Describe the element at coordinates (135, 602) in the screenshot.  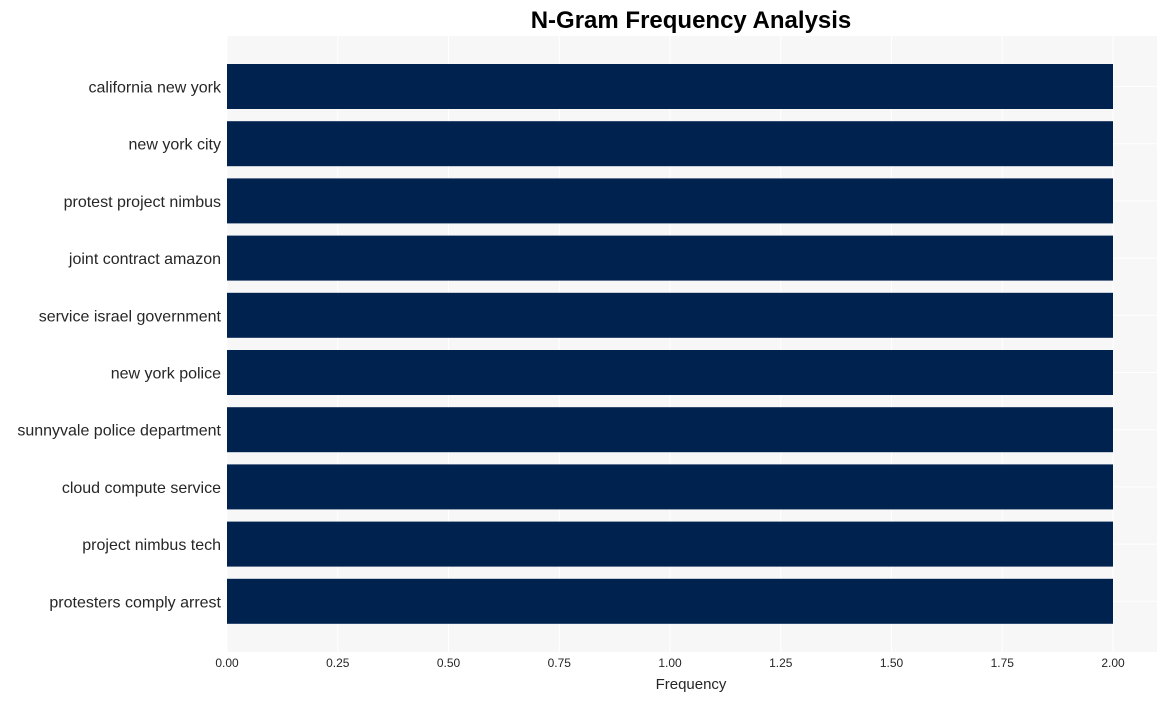
I see `y-tick-label: protesters comply arrest` at that location.